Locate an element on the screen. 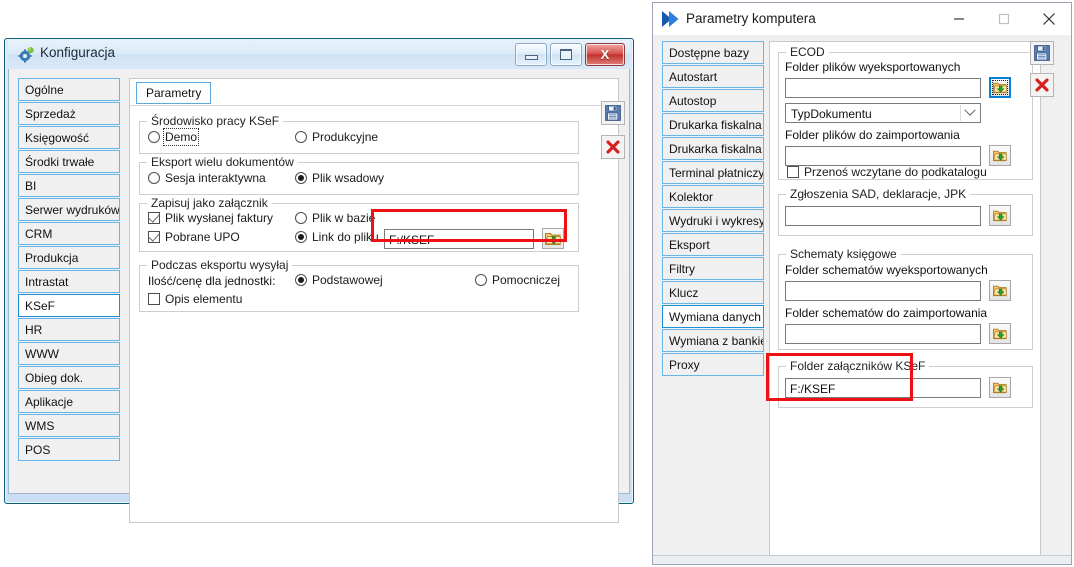 This screenshot has width=1074, height=567. sidebar-item-label: Dostępne bazy is located at coordinates (709, 53).